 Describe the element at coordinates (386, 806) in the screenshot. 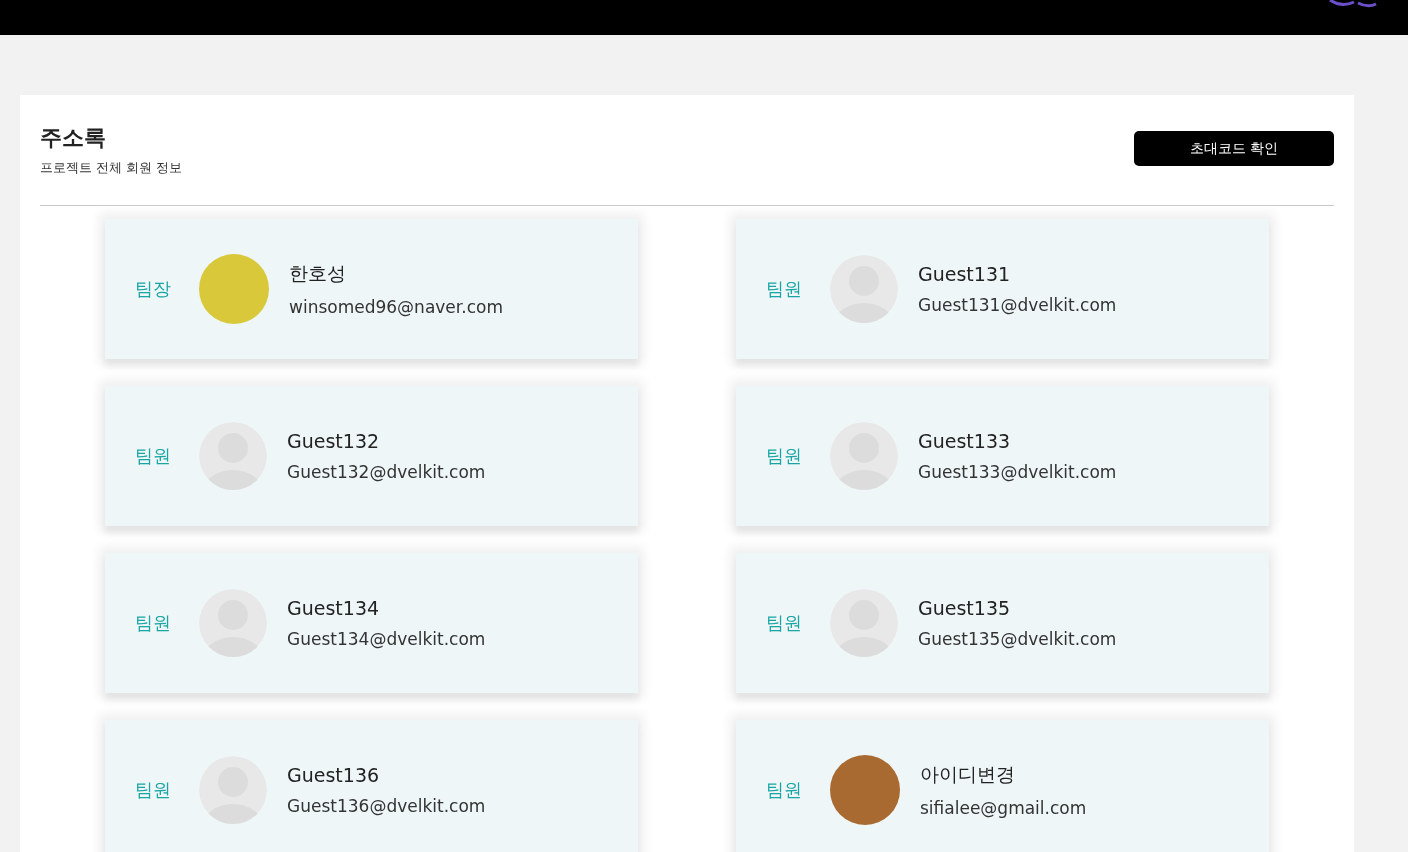

I see `member-email: Guest136@dvelkit.com` at that location.